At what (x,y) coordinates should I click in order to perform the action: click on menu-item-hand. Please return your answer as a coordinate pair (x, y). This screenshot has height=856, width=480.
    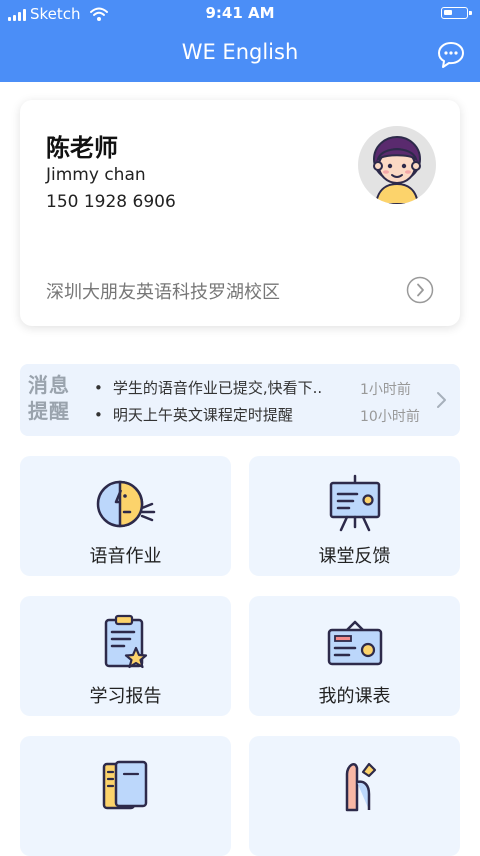
    Looking at the image, I should click on (354, 796).